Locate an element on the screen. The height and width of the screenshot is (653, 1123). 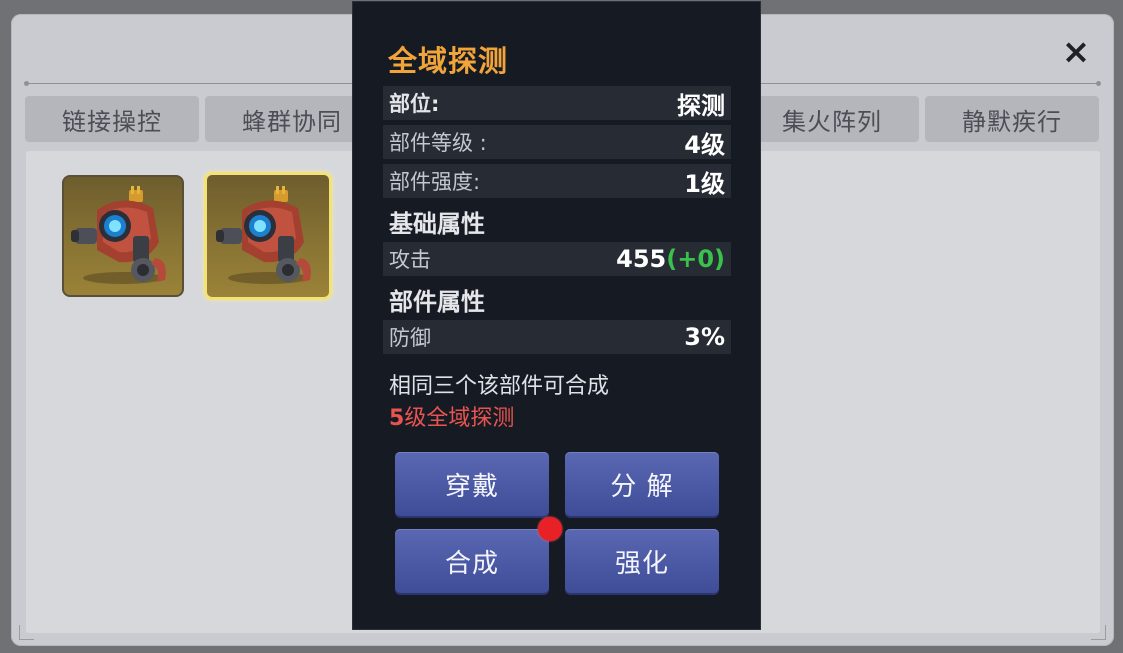
attack-label: 攻击 is located at coordinates (410, 260).